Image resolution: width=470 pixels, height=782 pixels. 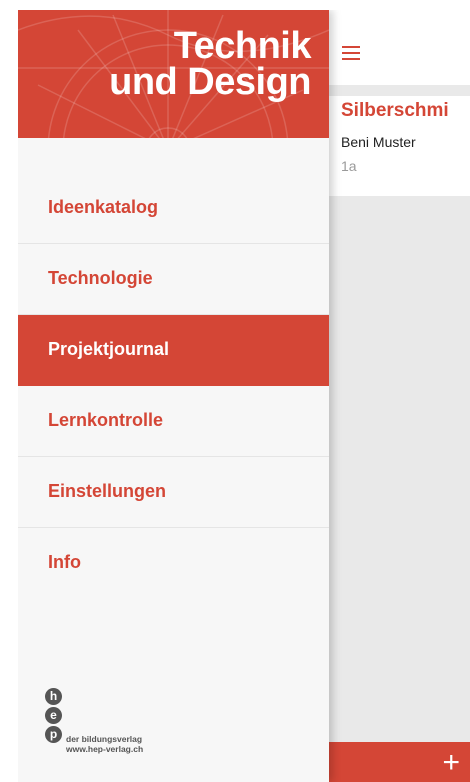 I want to click on brand-line-2: und Design, so click(x=210, y=82).